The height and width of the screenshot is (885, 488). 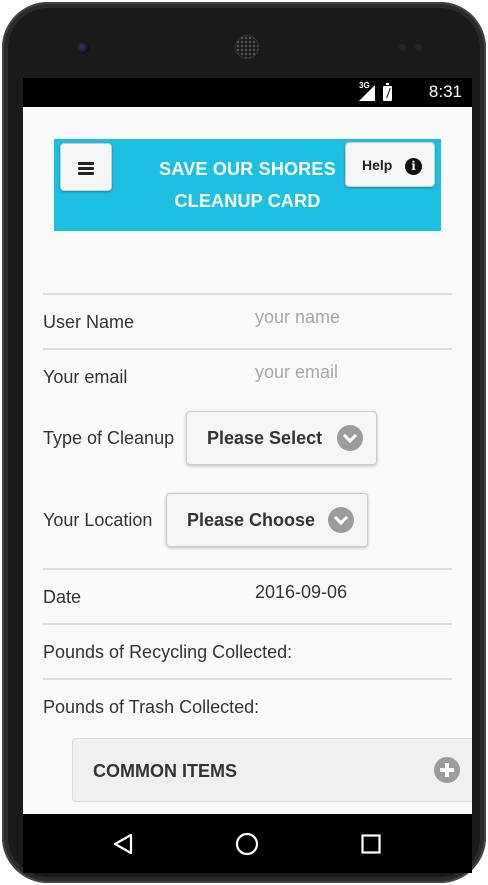 I want to click on help-button: Help i, so click(x=390, y=164).